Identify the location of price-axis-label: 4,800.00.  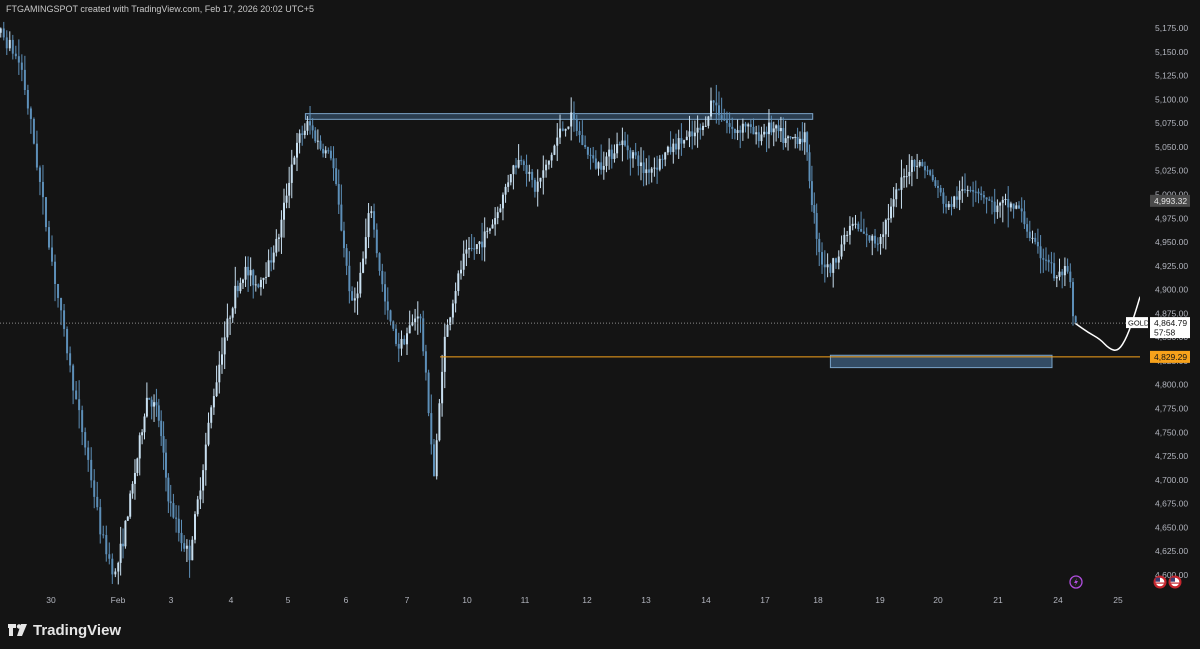
(1171, 385).